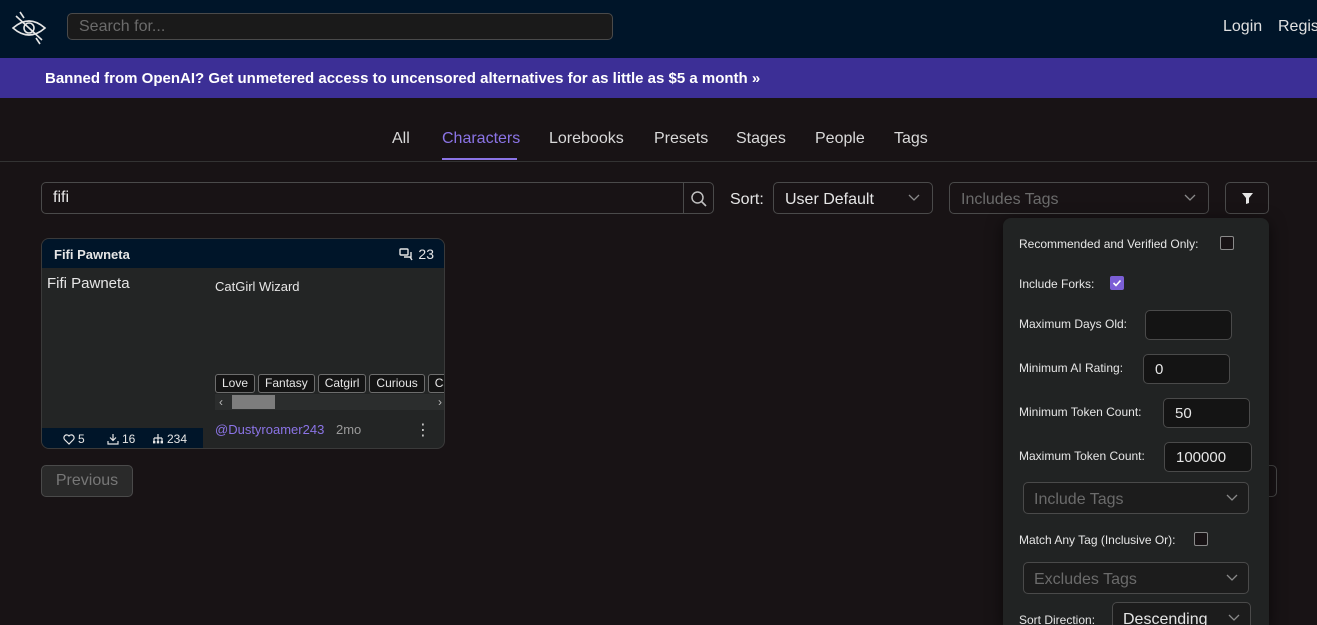 This screenshot has width=1317, height=625. Describe the element at coordinates (829, 199) in the screenshot. I see `sort-select-value: User Default` at that location.